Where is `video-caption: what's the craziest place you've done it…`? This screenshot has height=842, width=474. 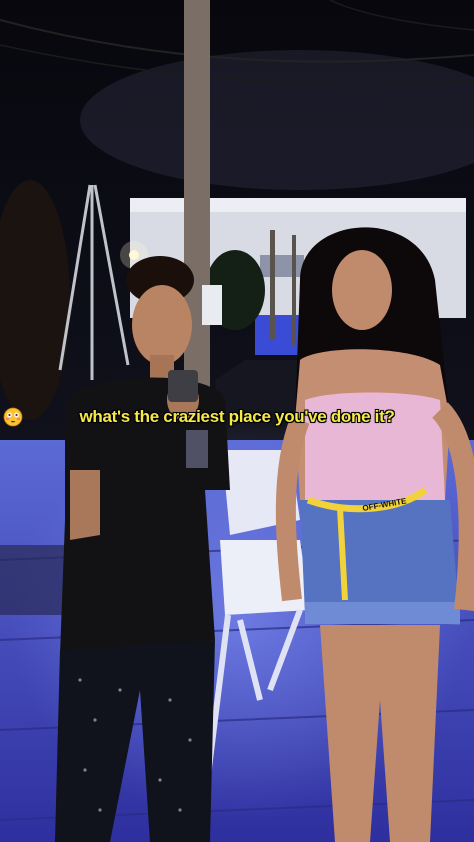
video-caption: what's the craziest place you've done it… is located at coordinates (237, 417).